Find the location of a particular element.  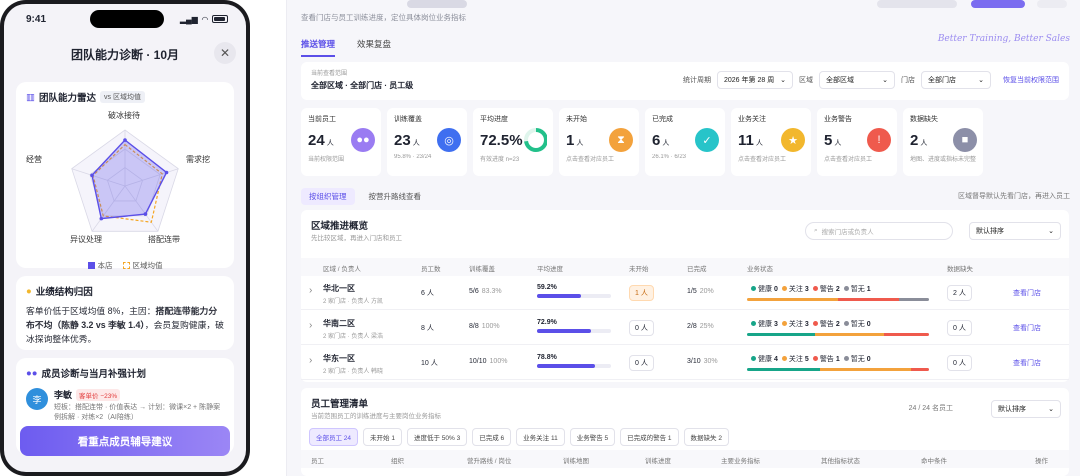

top-fade-button is located at coordinates (998, 4).